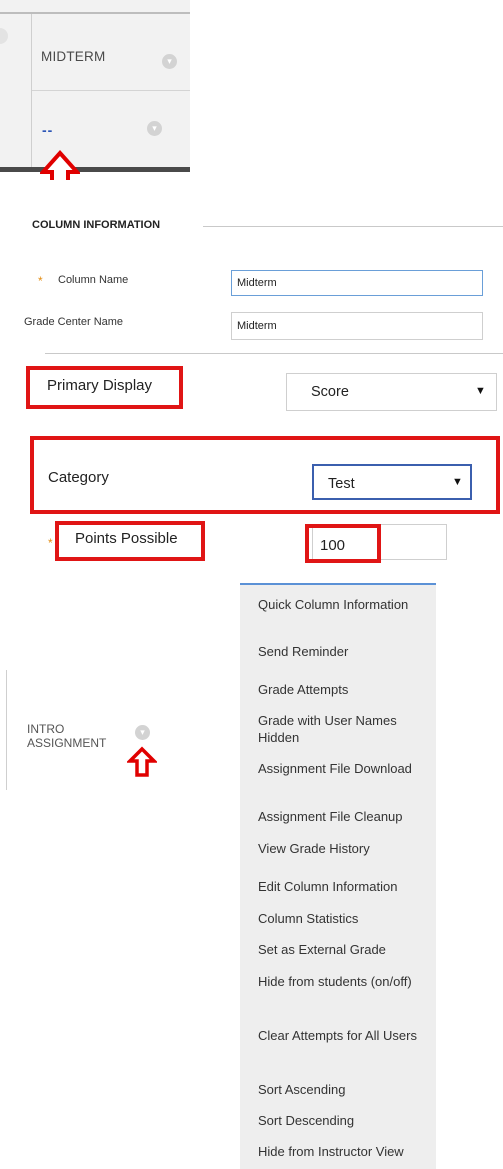 The height and width of the screenshot is (1169, 503). Describe the element at coordinates (391, 392) in the screenshot. I see `primary-display-select: Score ▼` at that location.